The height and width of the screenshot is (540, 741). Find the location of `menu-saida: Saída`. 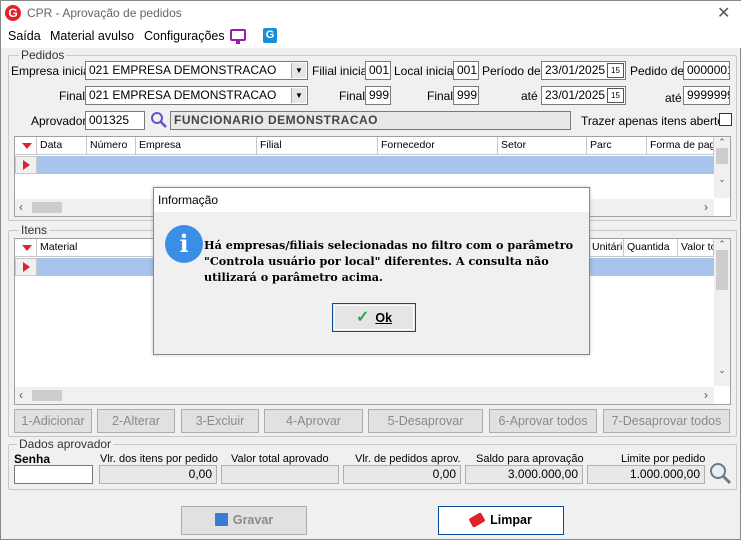

menu-saida: Saída is located at coordinates (24, 36).